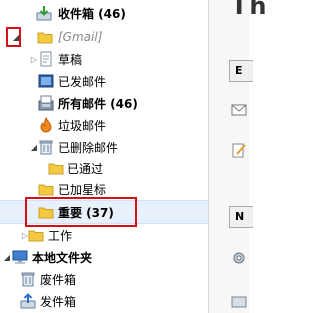 The image size is (320, 313). I want to click on folder-spam: 垃圾邮件, so click(104, 125).